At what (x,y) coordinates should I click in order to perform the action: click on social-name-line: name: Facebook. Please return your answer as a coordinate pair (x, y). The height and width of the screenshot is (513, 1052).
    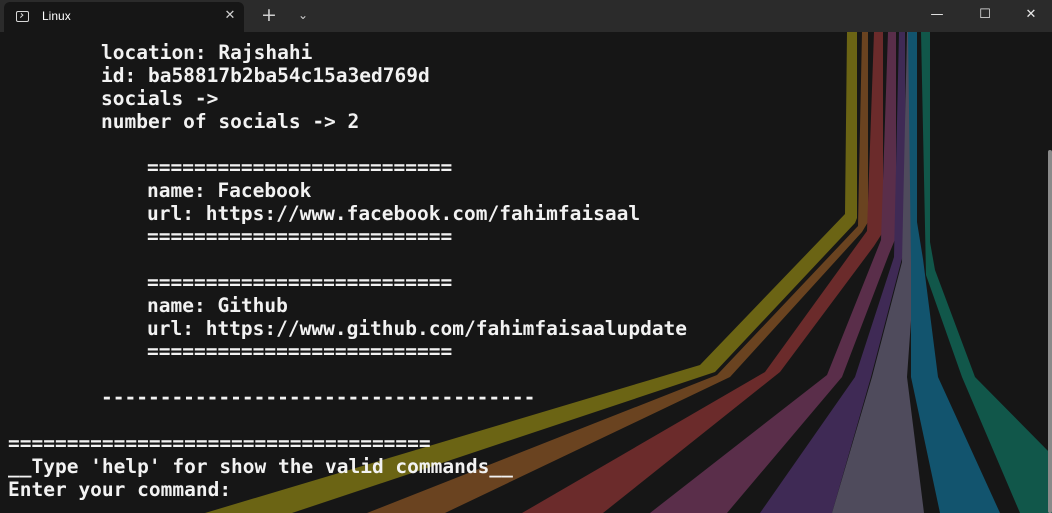
    Looking at the image, I should click on (229, 190).